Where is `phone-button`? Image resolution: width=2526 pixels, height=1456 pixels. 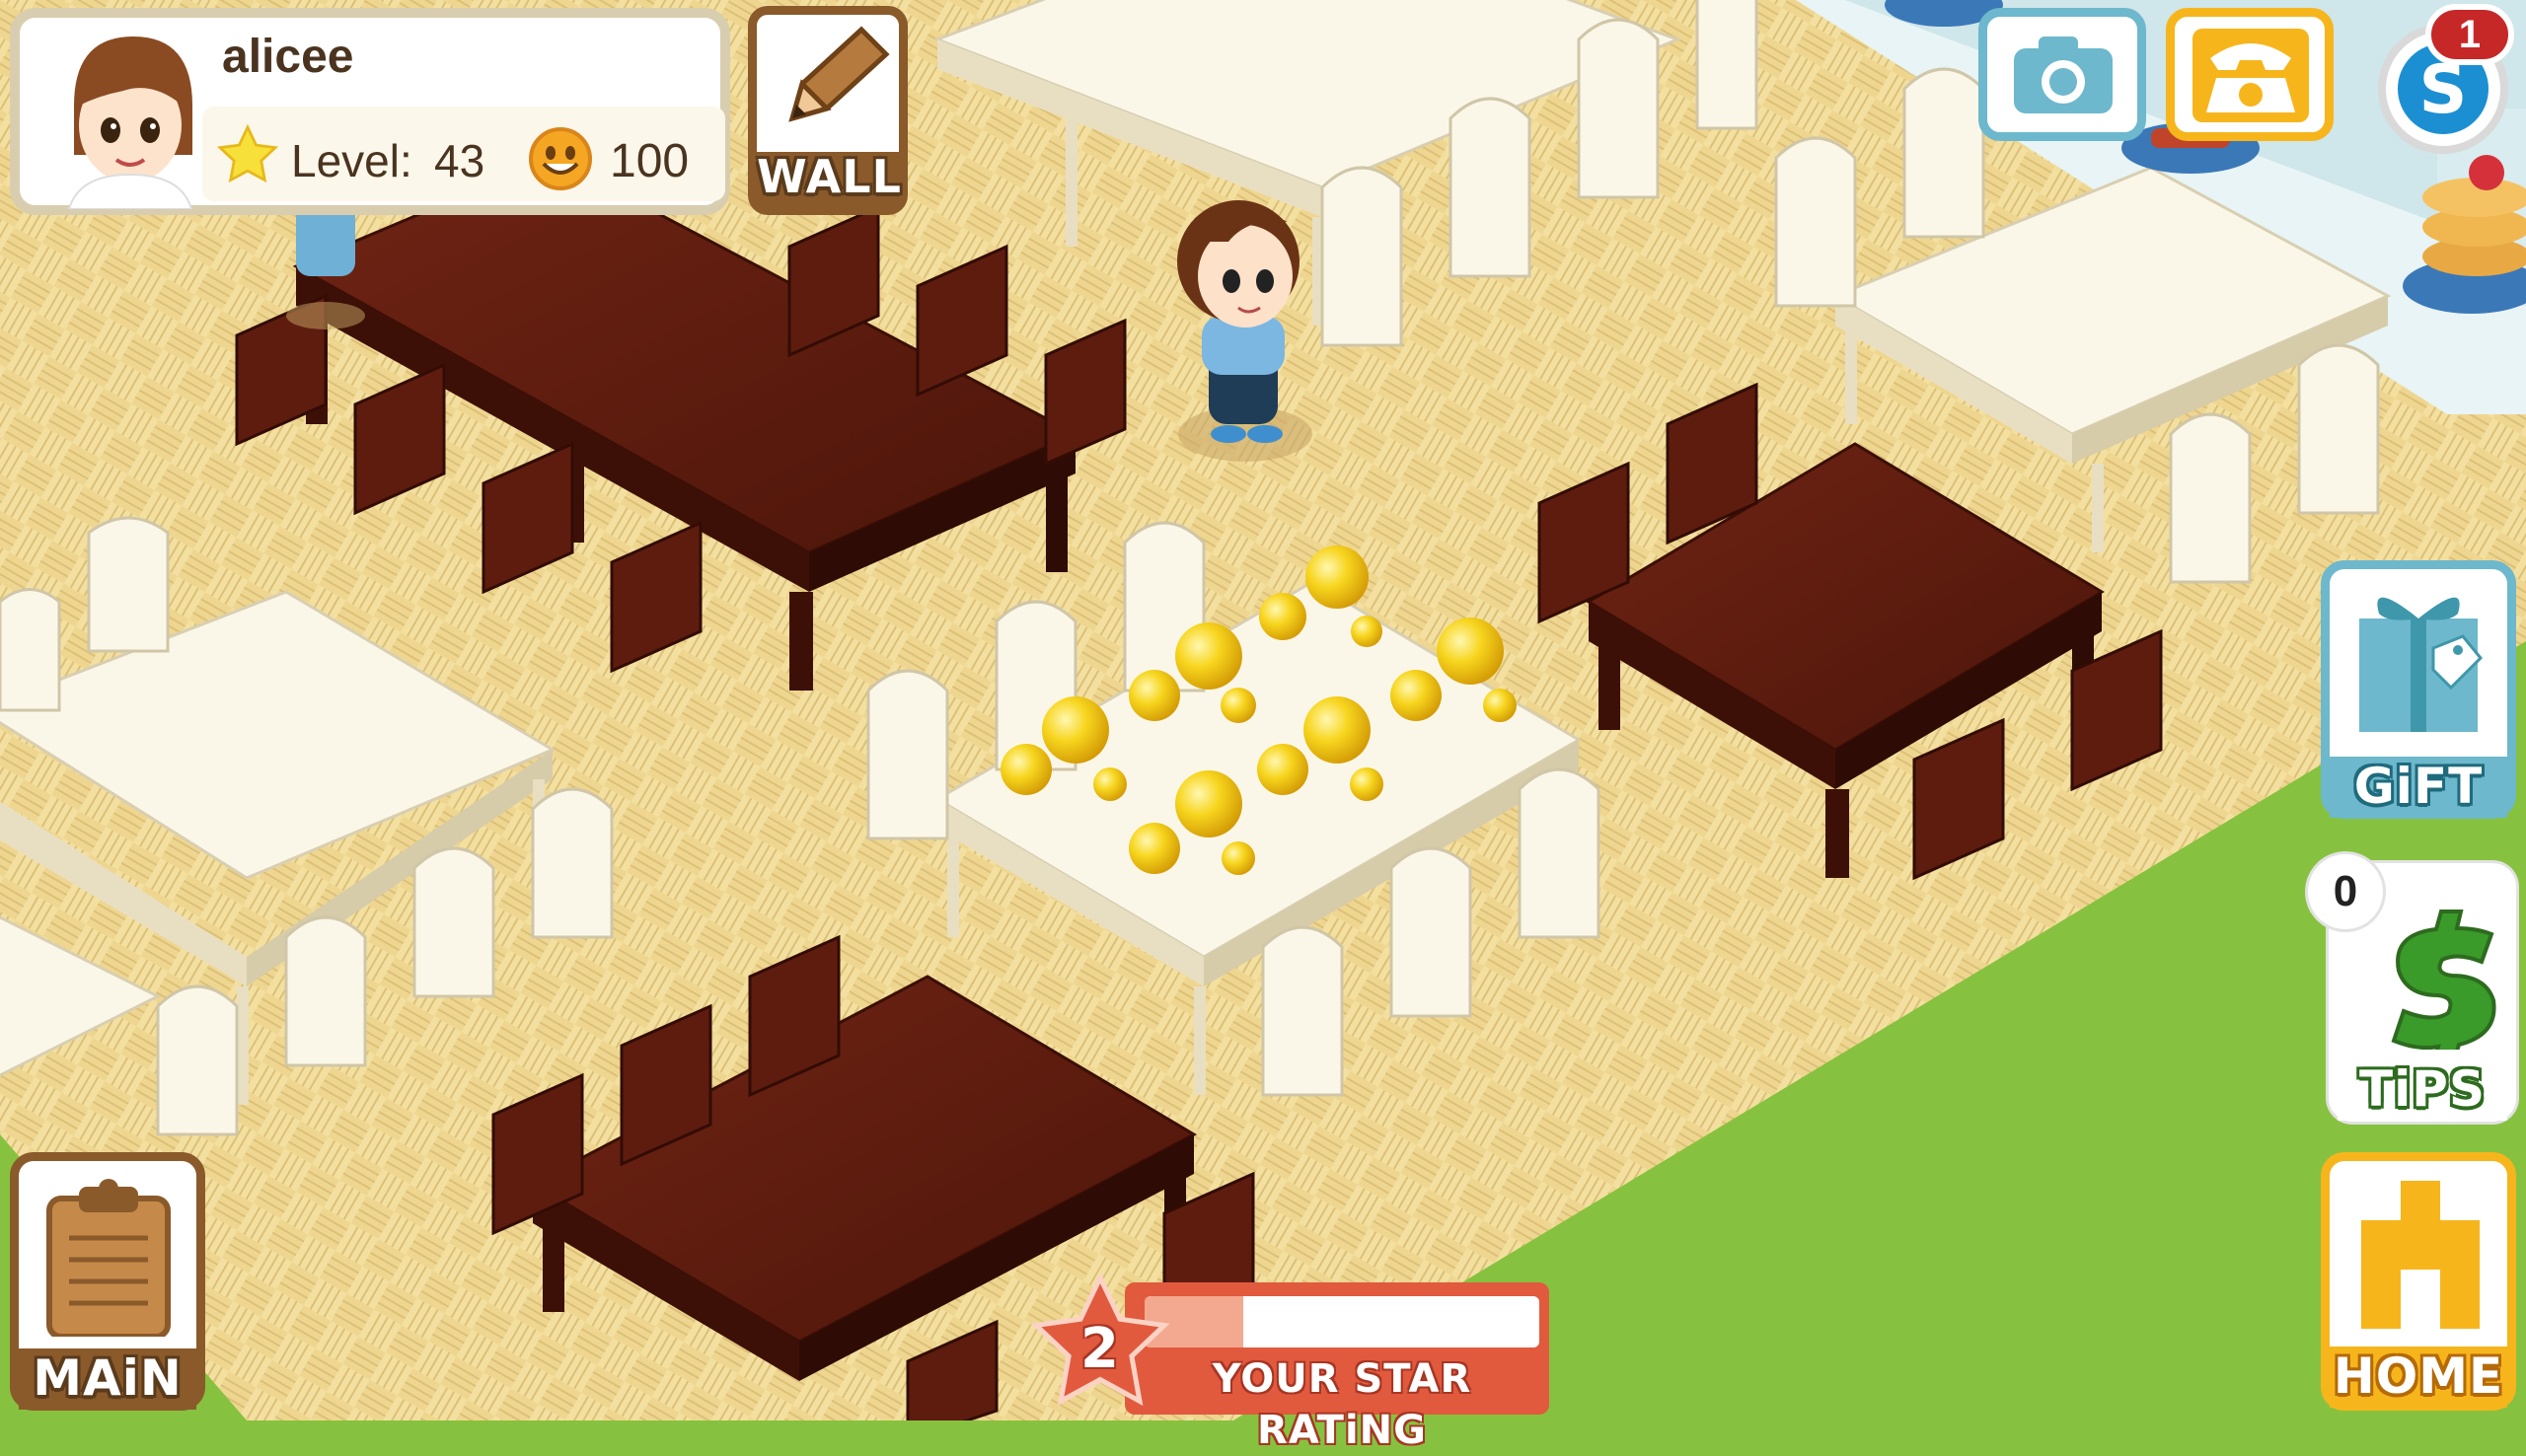 phone-button is located at coordinates (2250, 74).